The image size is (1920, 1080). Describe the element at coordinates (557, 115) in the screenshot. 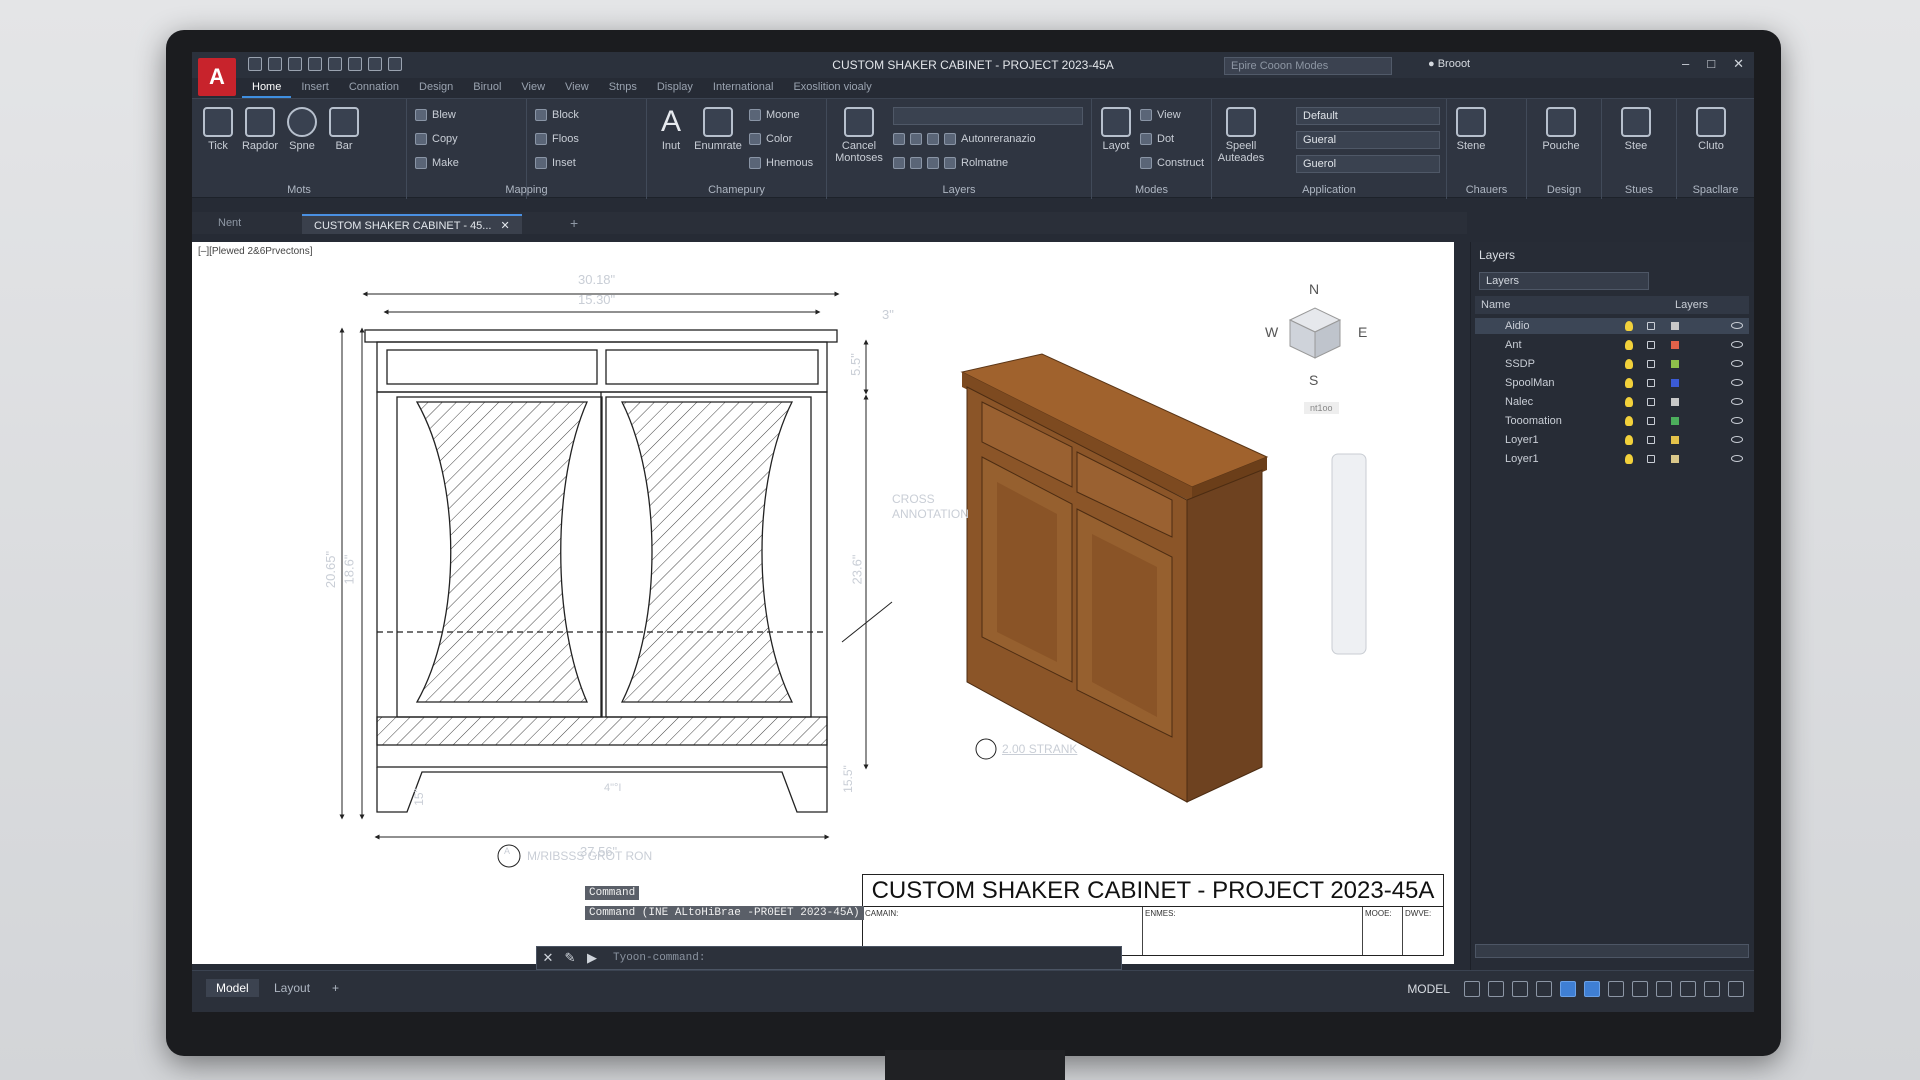

I see `block-button: Block` at that location.